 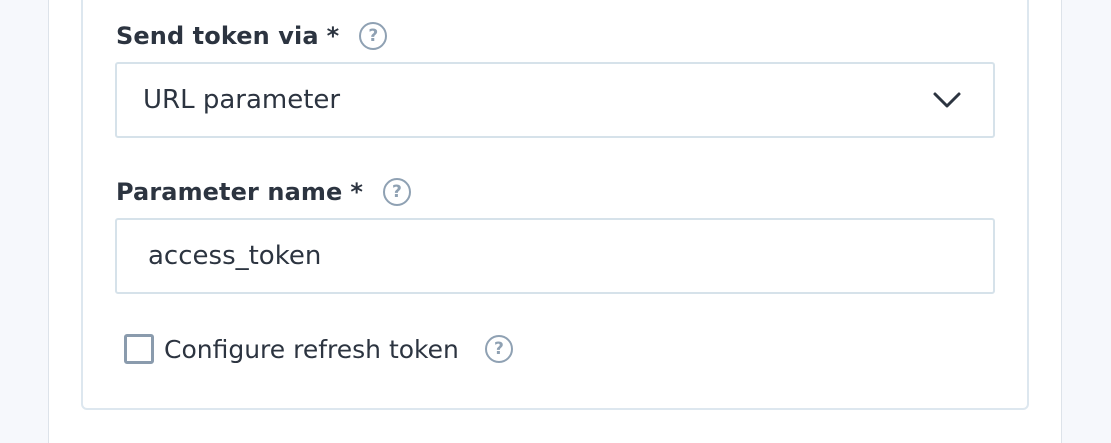 I want to click on refresh-token-checkbox, so click(x=139, y=349).